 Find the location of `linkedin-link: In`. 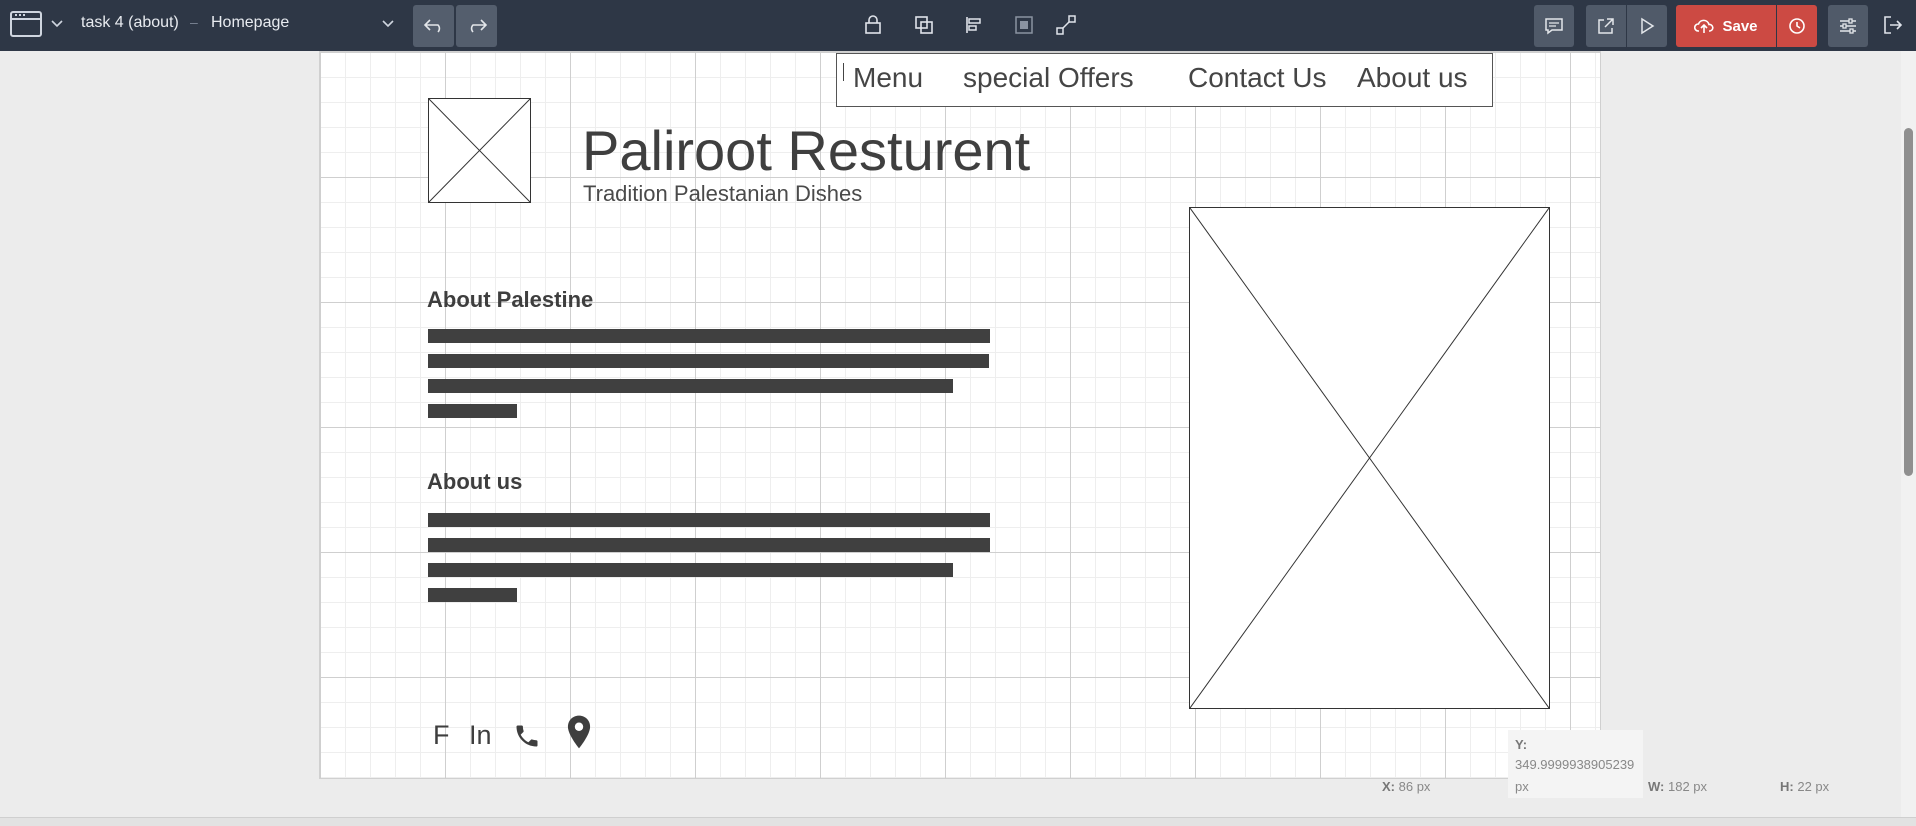

linkedin-link: In is located at coordinates (480, 735).